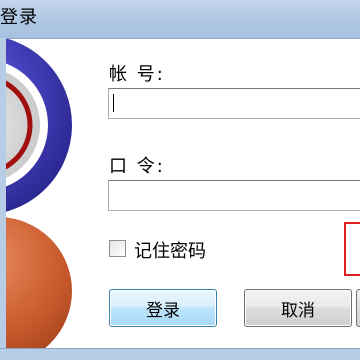 Image resolution: width=360 pixels, height=360 pixels. I want to click on partial-button, so click(358, 308).